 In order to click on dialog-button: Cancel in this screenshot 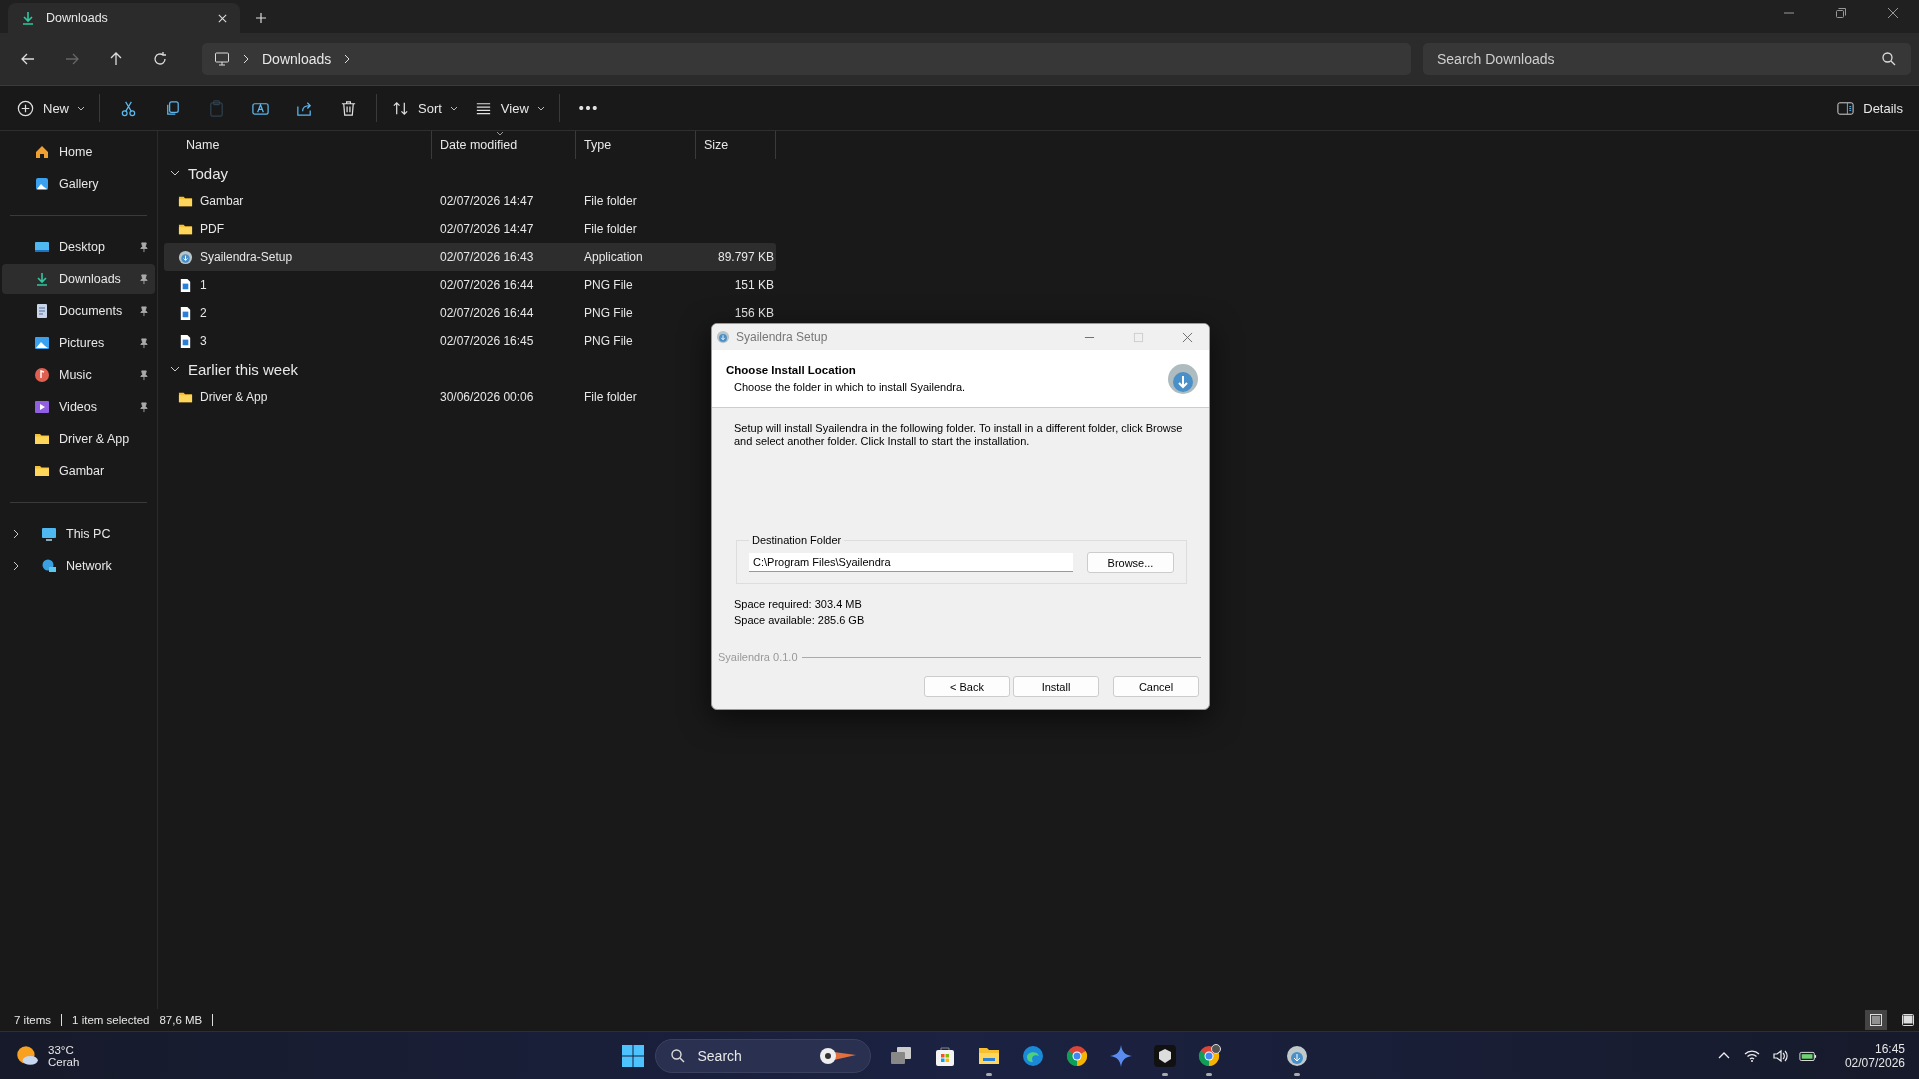, I will do `click(1156, 686)`.